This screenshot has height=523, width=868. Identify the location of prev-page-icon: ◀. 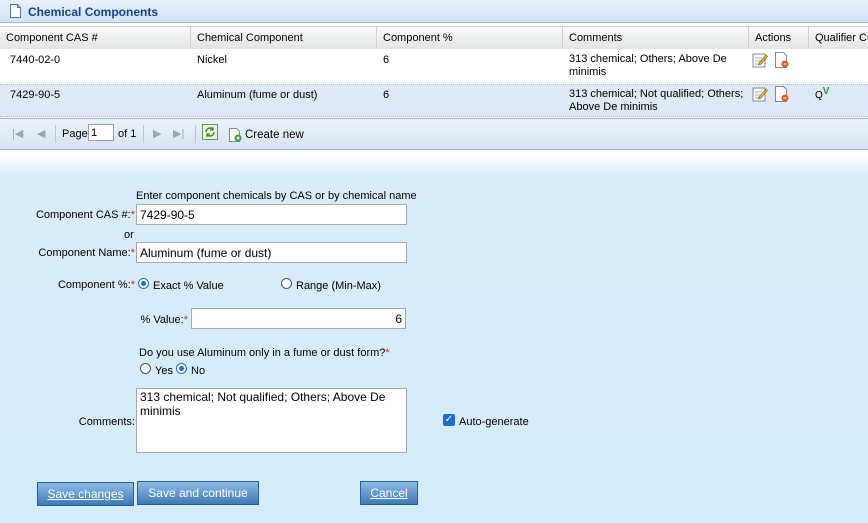
(41, 133).